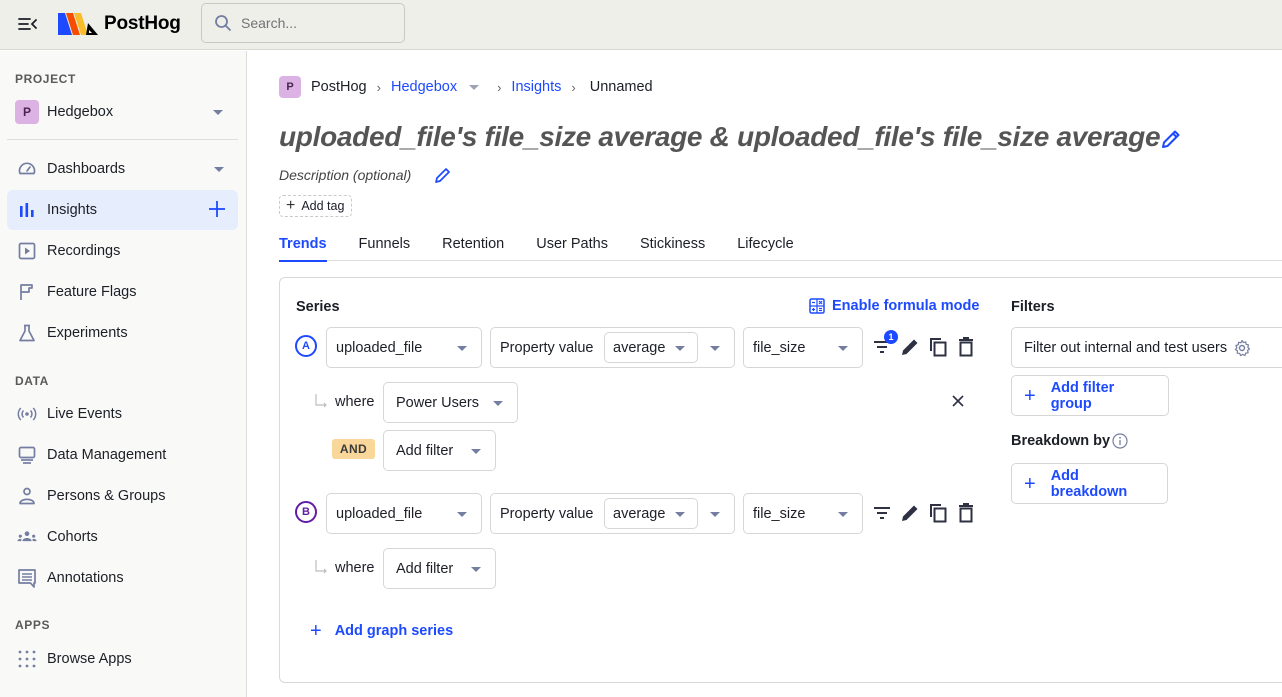  Describe the element at coordinates (906, 306) in the screenshot. I see `formula-mode-label: Enable formula mode` at that location.